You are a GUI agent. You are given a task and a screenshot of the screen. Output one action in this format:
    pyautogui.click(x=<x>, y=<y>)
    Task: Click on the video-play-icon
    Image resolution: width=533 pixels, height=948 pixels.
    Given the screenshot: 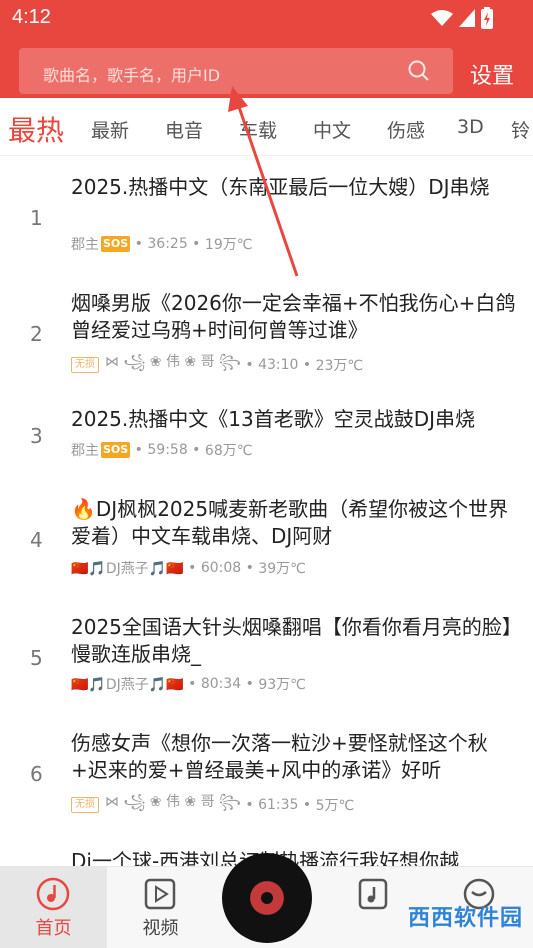 What is the action you would take?
    pyautogui.click(x=160, y=894)
    